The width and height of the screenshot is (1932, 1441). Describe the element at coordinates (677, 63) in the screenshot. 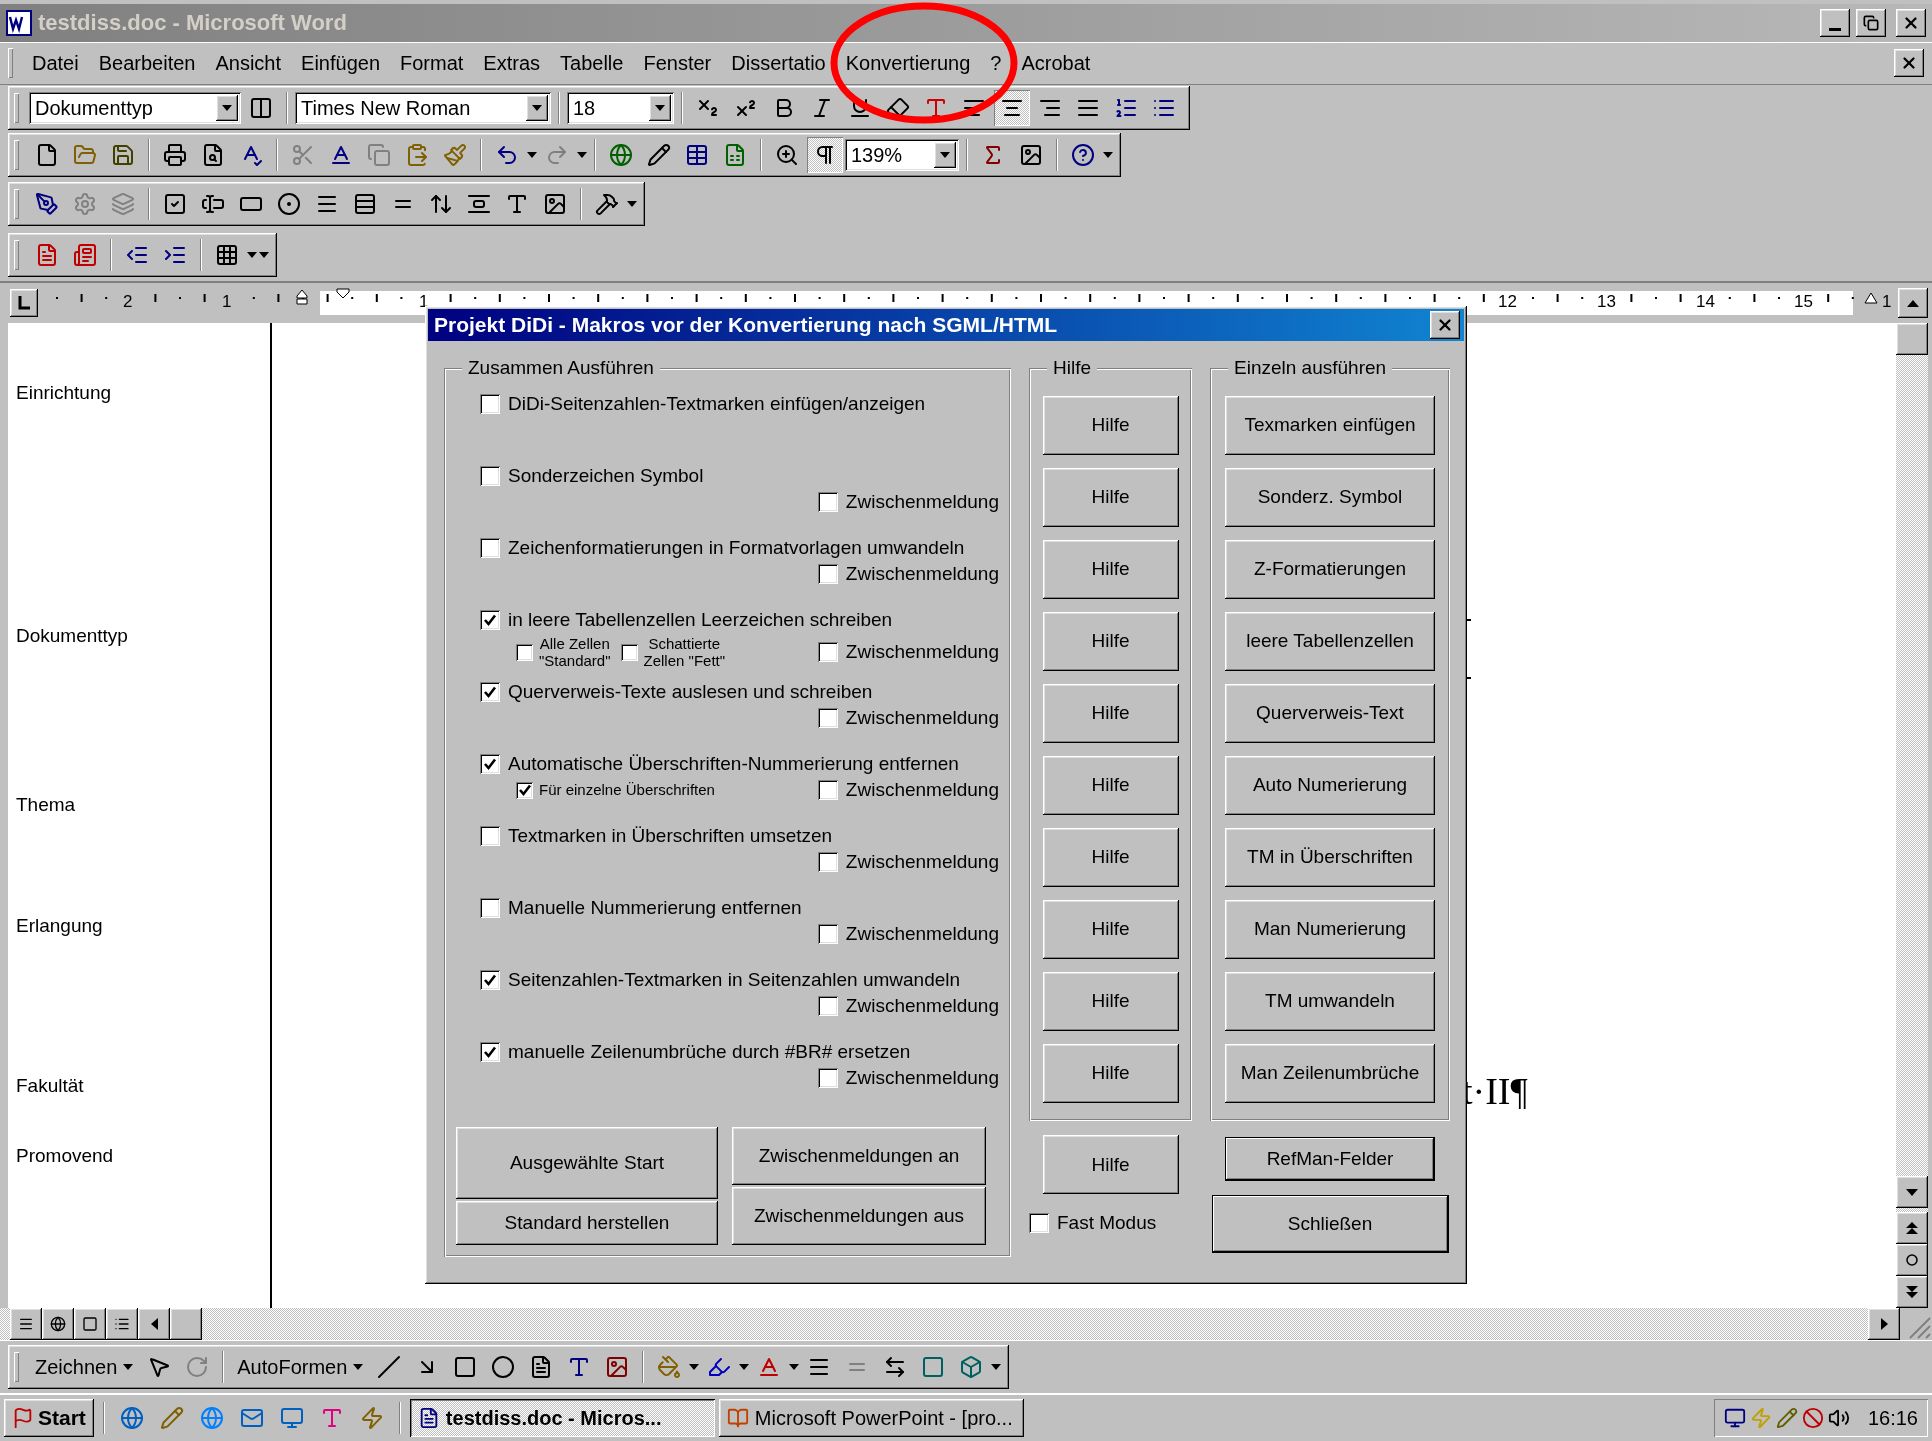

I see `menu-item: Fenster` at that location.